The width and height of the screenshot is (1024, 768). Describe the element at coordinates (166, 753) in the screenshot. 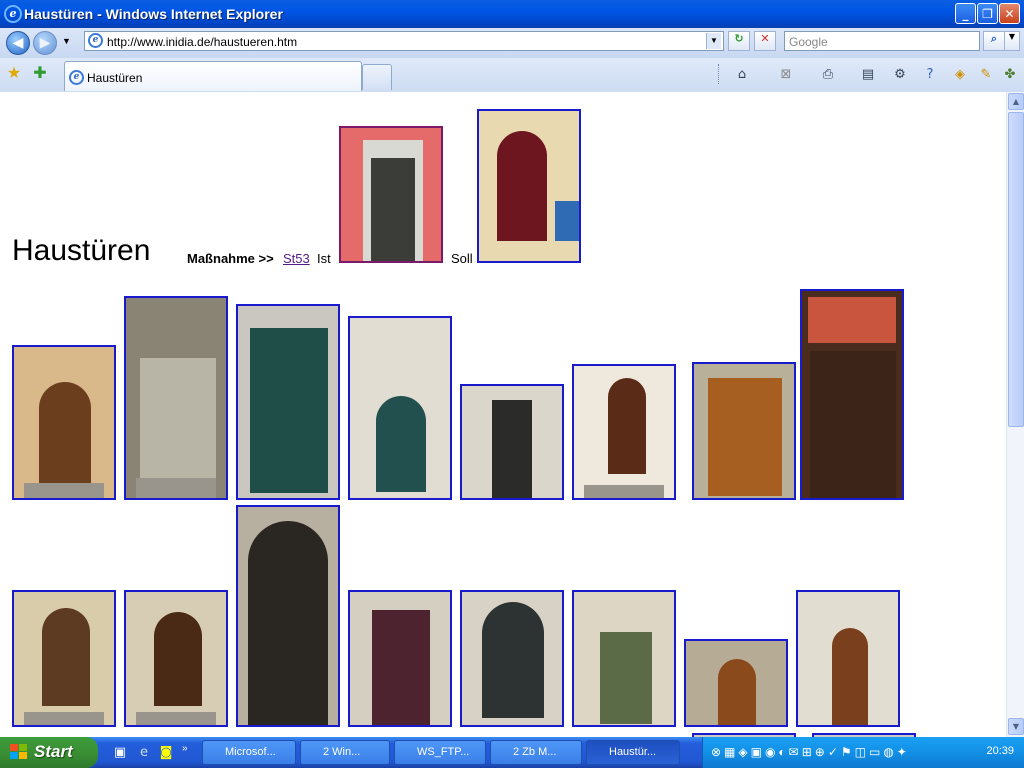

I see `quicklaunch-icon: ◙` at that location.